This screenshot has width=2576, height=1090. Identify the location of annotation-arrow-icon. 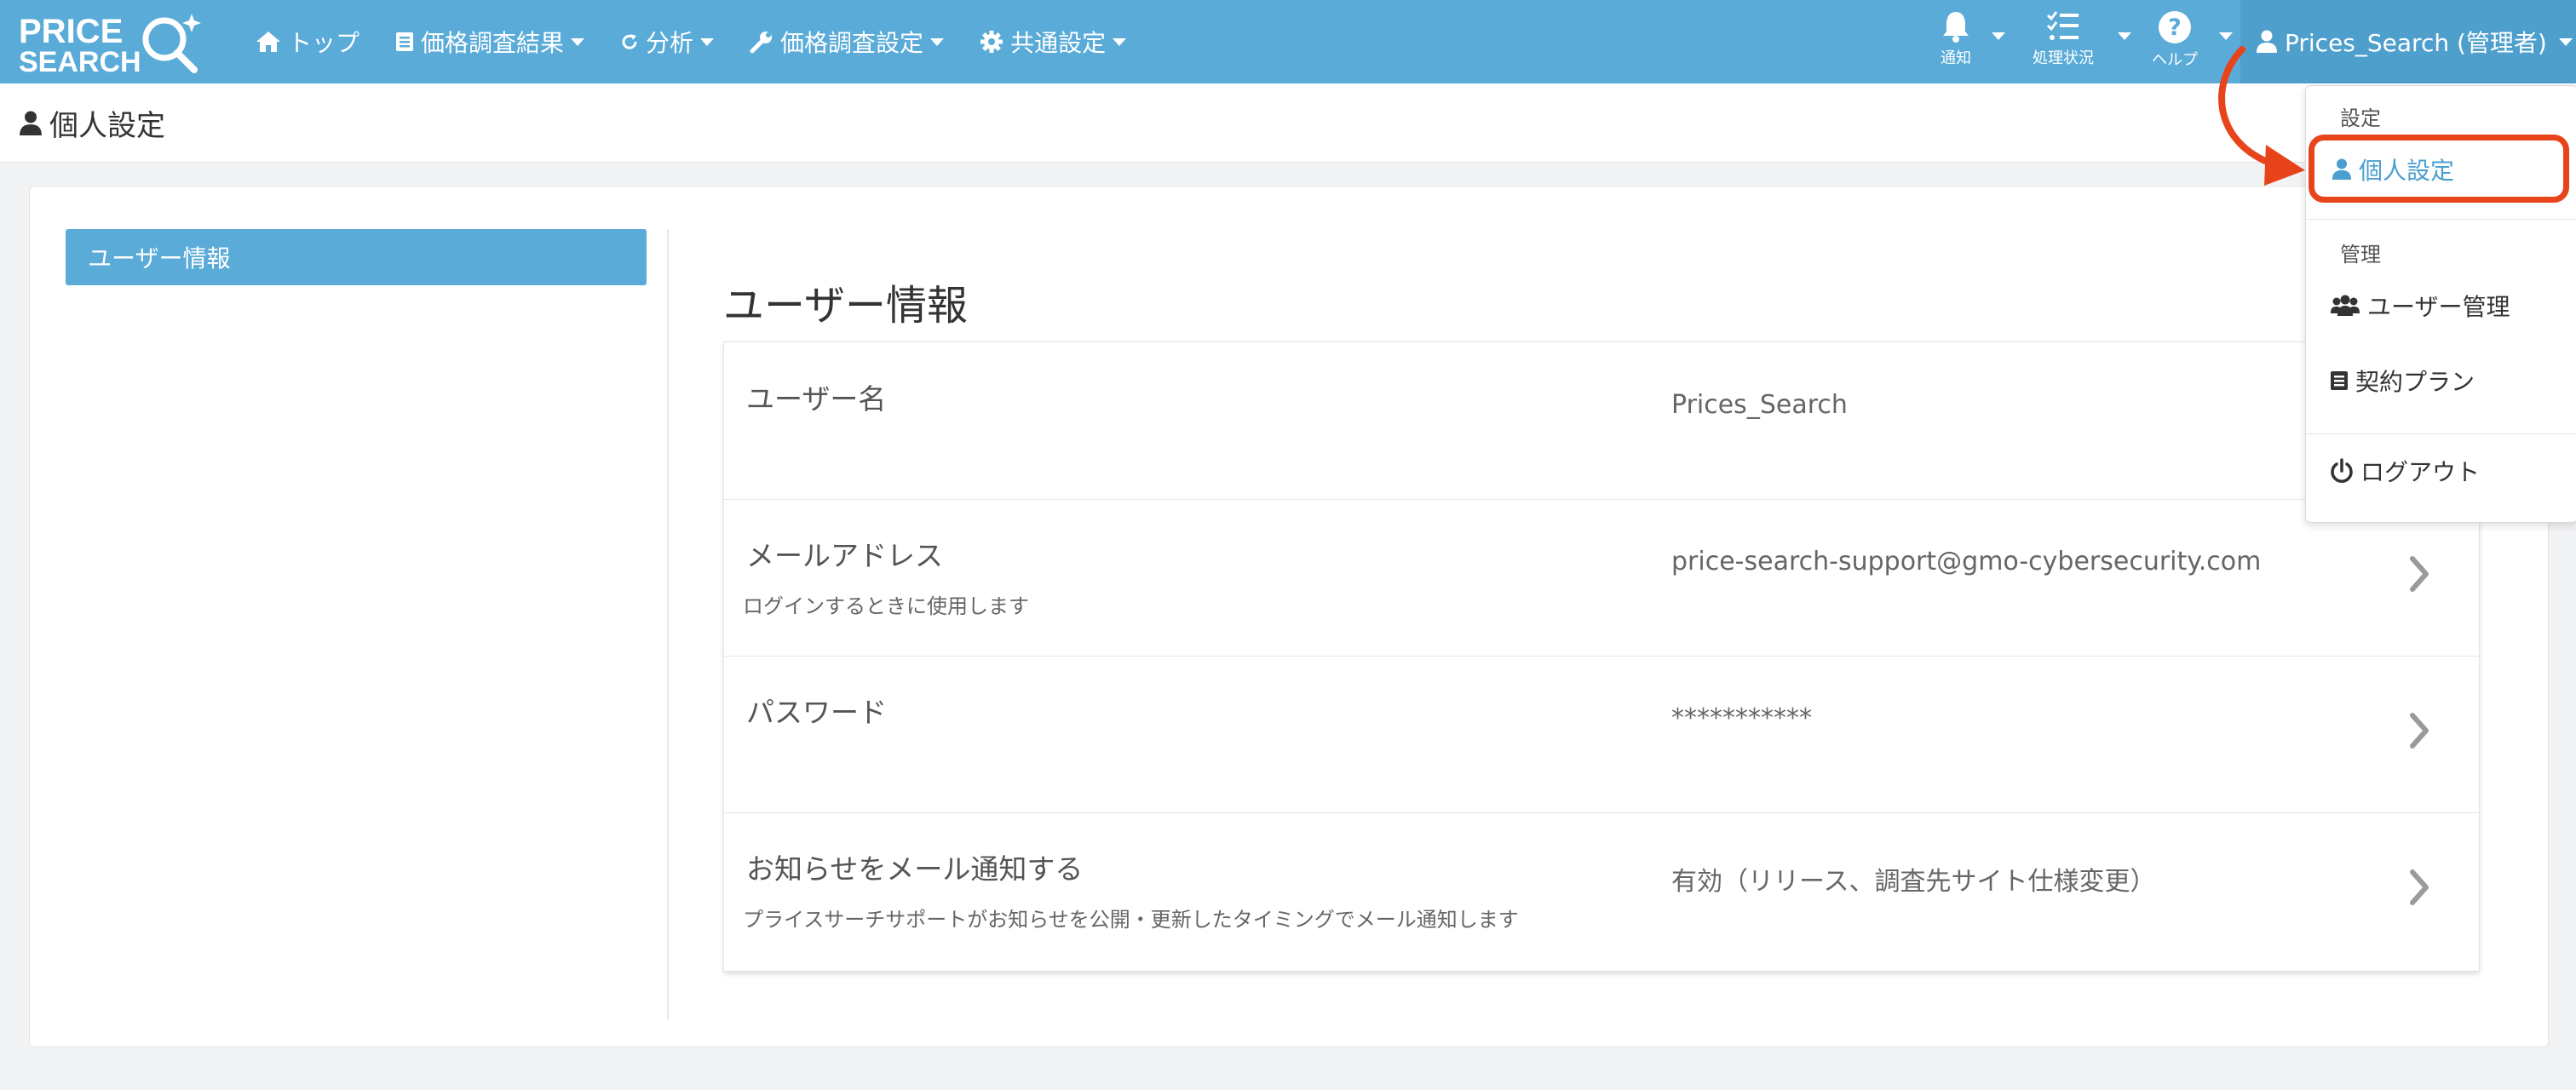
(2261, 116).